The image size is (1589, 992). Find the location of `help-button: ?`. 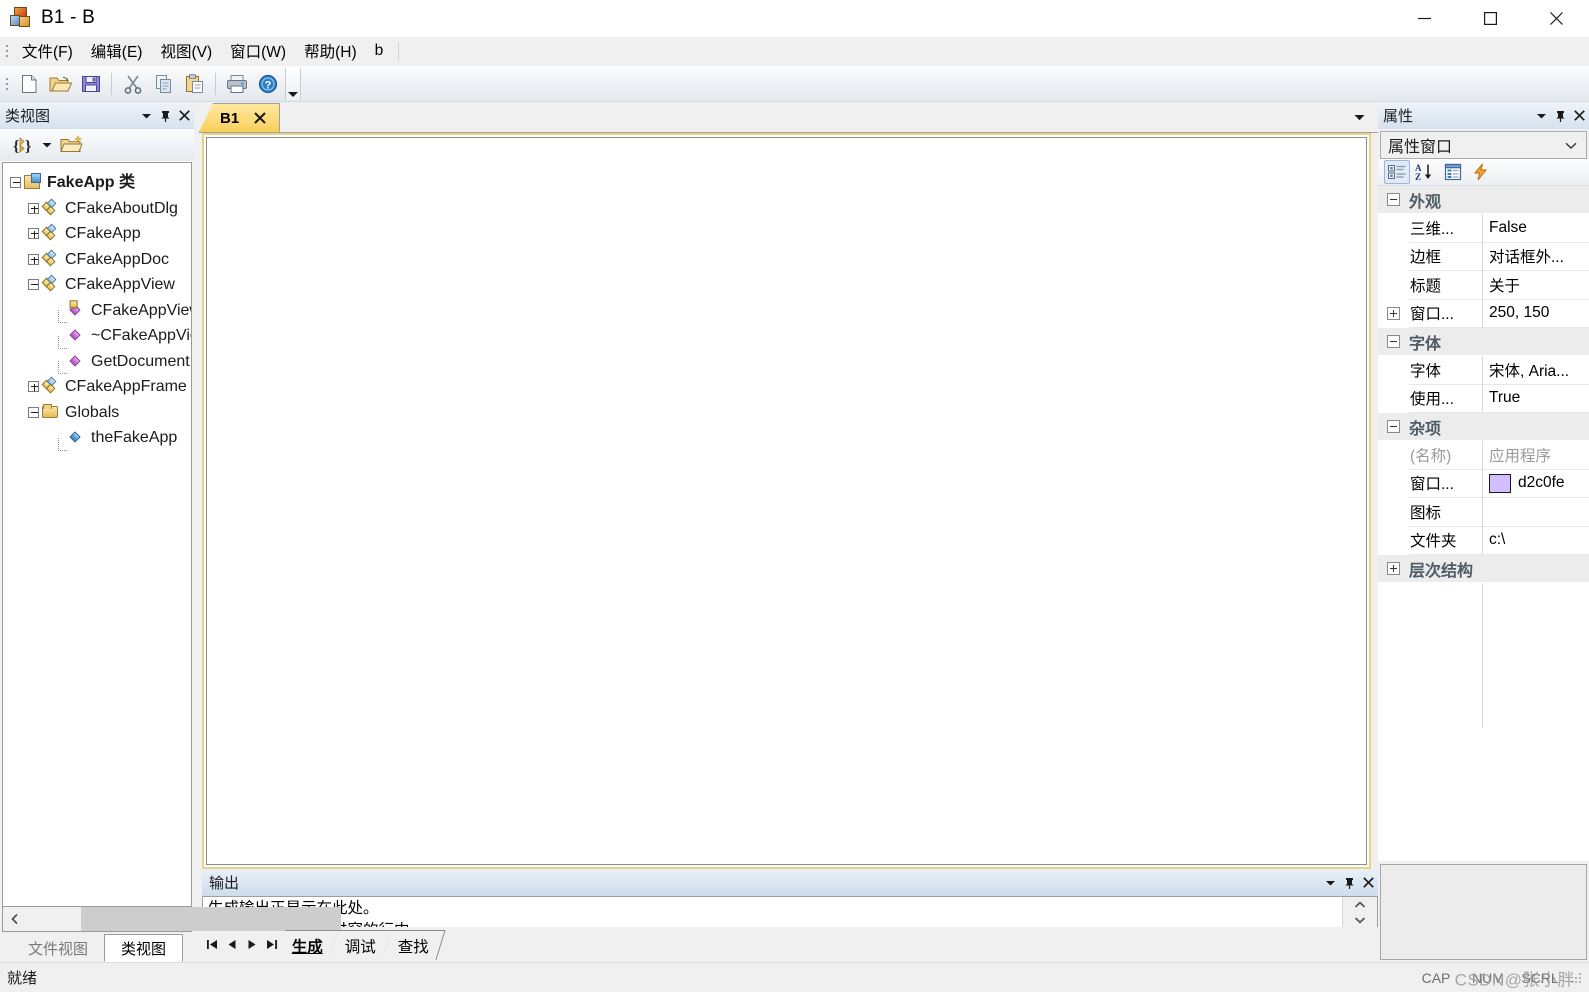

help-button: ? is located at coordinates (267, 84).